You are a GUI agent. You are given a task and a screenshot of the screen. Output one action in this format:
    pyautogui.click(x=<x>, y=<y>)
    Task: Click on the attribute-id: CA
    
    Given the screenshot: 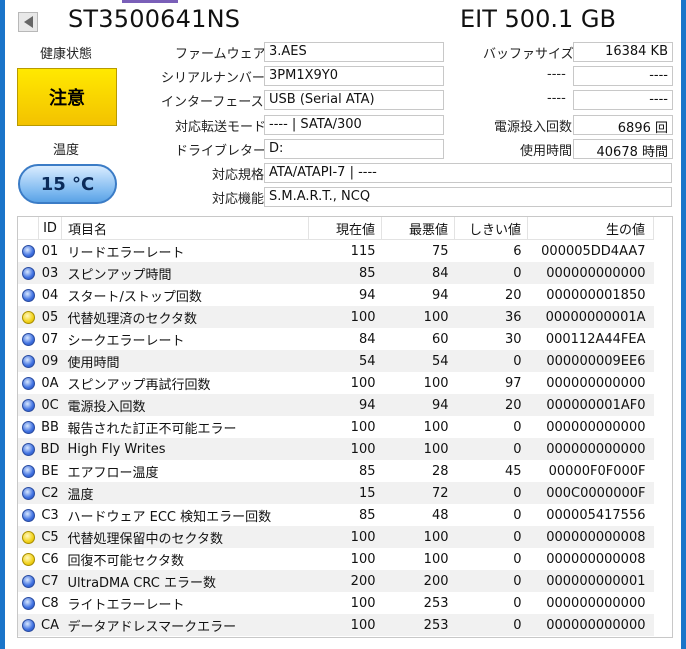 What is the action you would take?
    pyautogui.click(x=50, y=625)
    